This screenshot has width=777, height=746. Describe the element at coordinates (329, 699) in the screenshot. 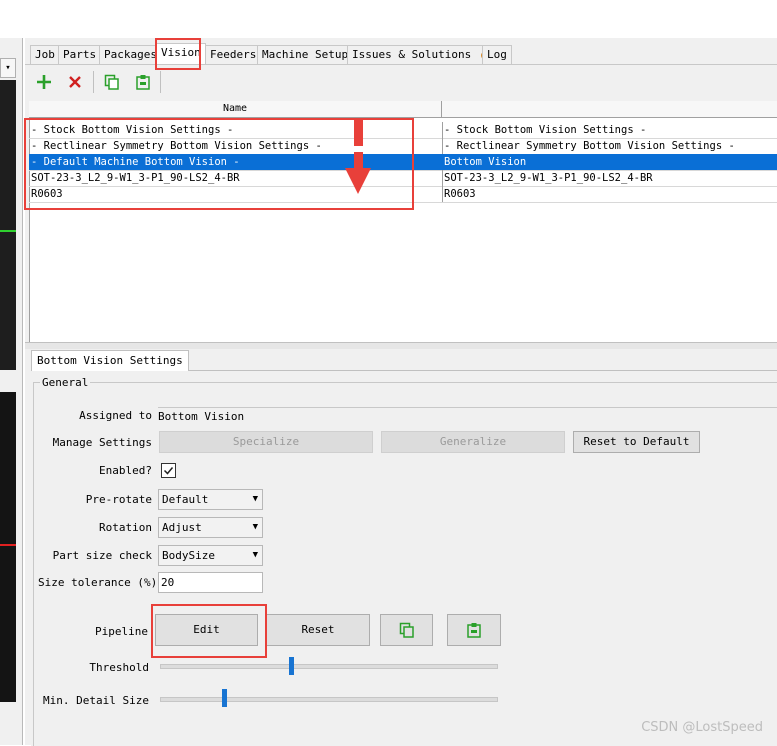

I see `min-detail-size-slider-track` at that location.